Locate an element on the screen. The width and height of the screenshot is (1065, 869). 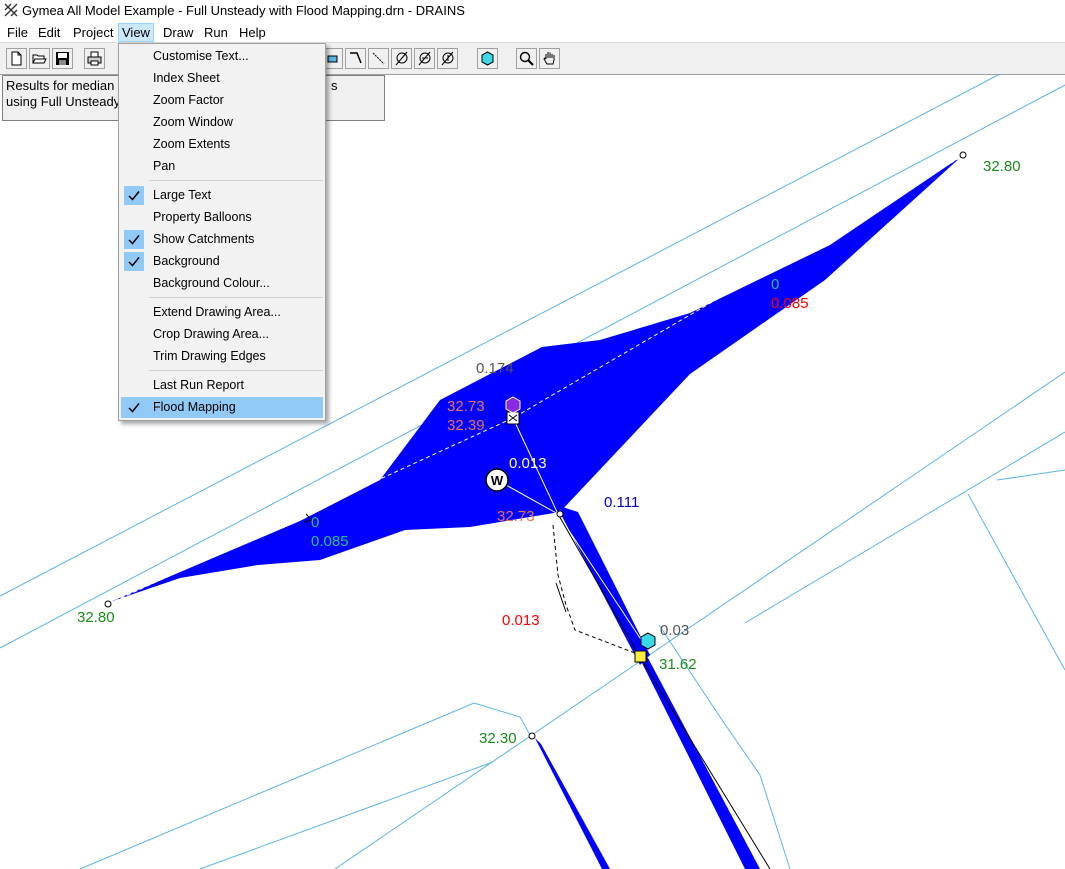
label-junction-hgl: 32.73 is located at coordinates (516, 516).